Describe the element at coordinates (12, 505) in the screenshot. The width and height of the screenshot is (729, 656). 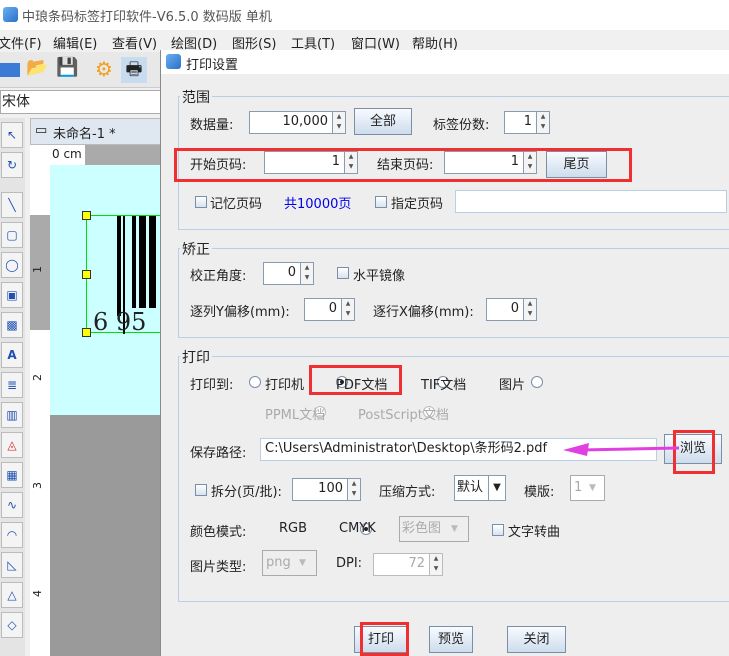
I see `curve-icon: ∿` at that location.